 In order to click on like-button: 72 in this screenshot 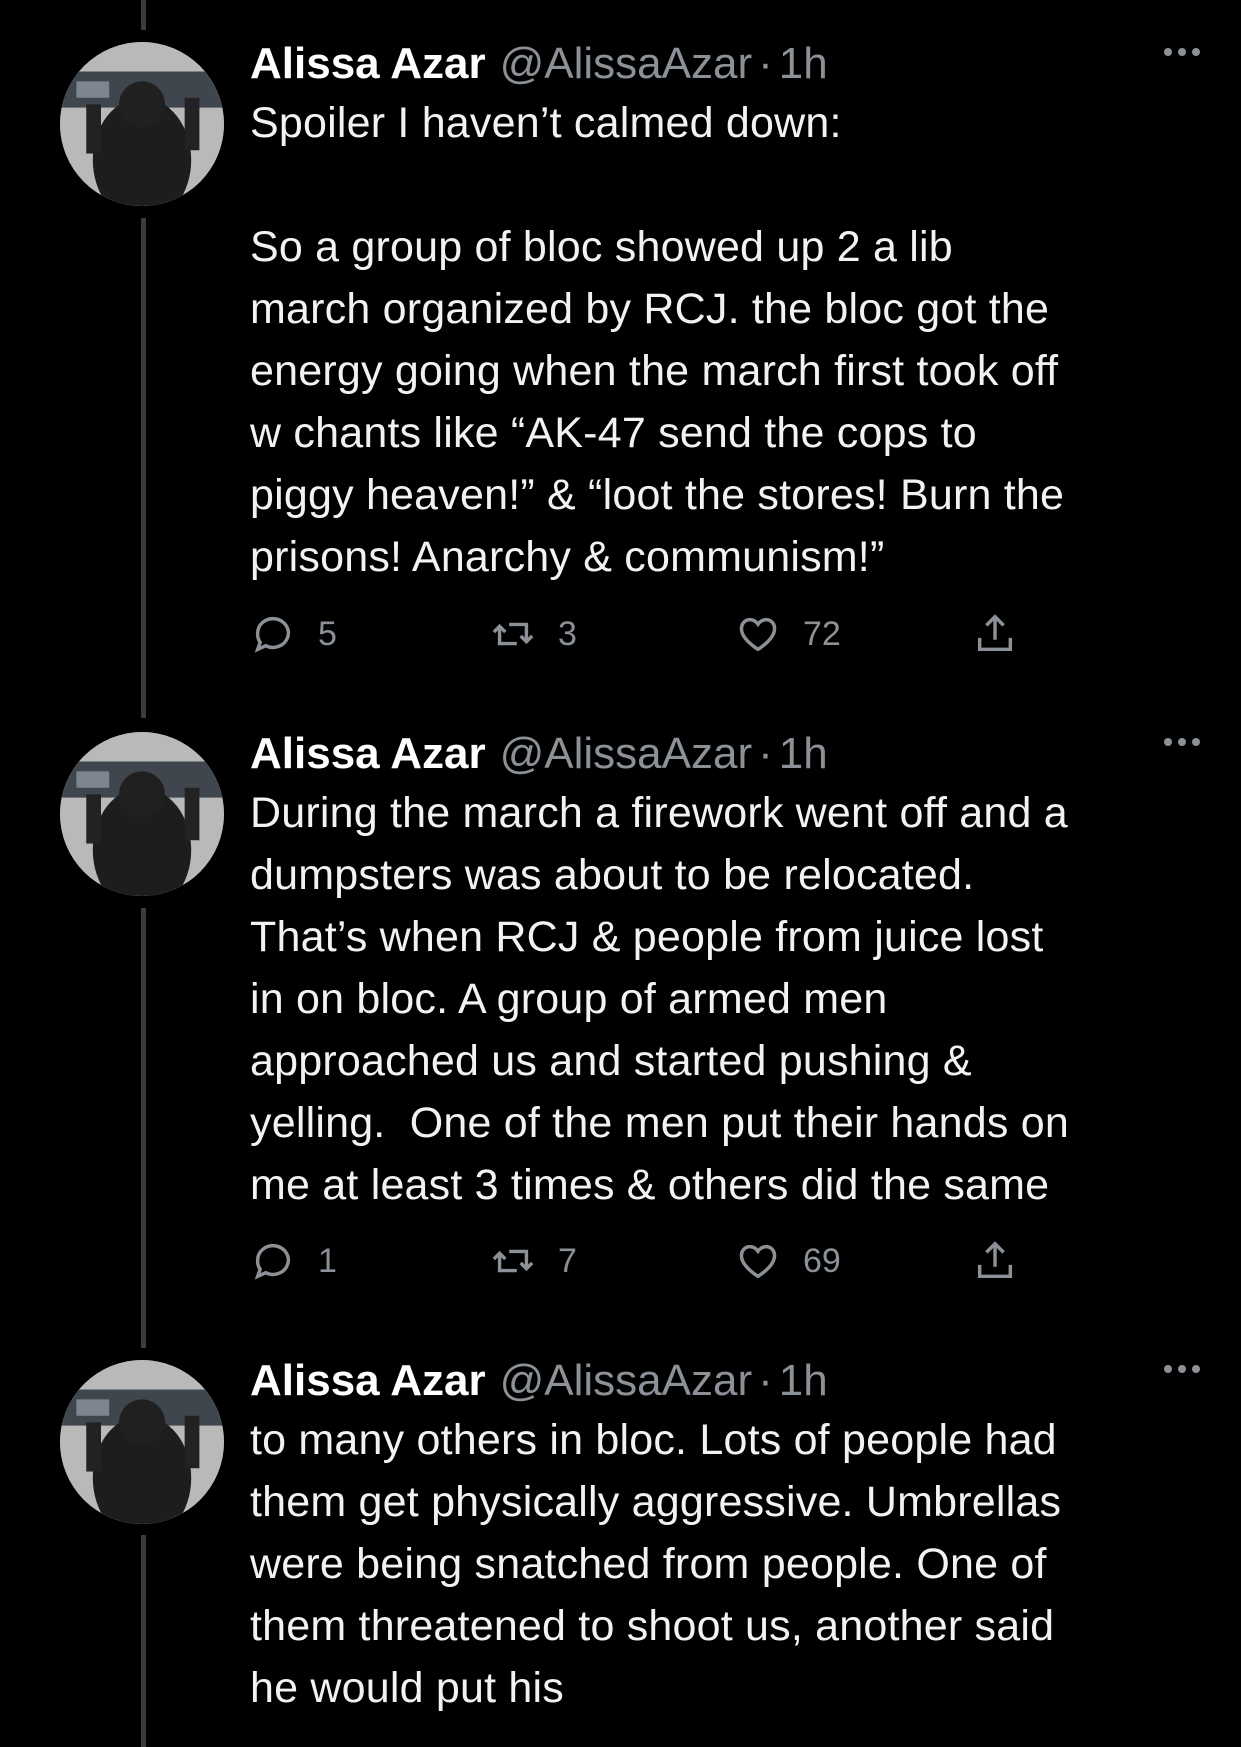, I will do `click(788, 634)`.